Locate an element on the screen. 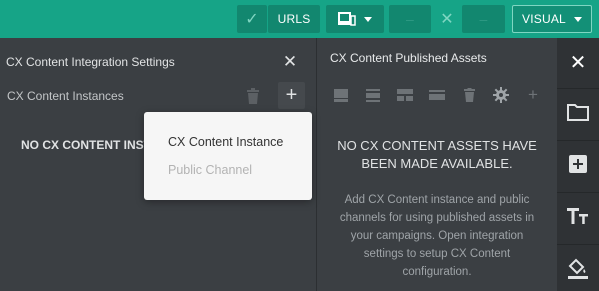 The width and height of the screenshot is (599, 291). urls-button: URLS is located at coordinates (294, 19).